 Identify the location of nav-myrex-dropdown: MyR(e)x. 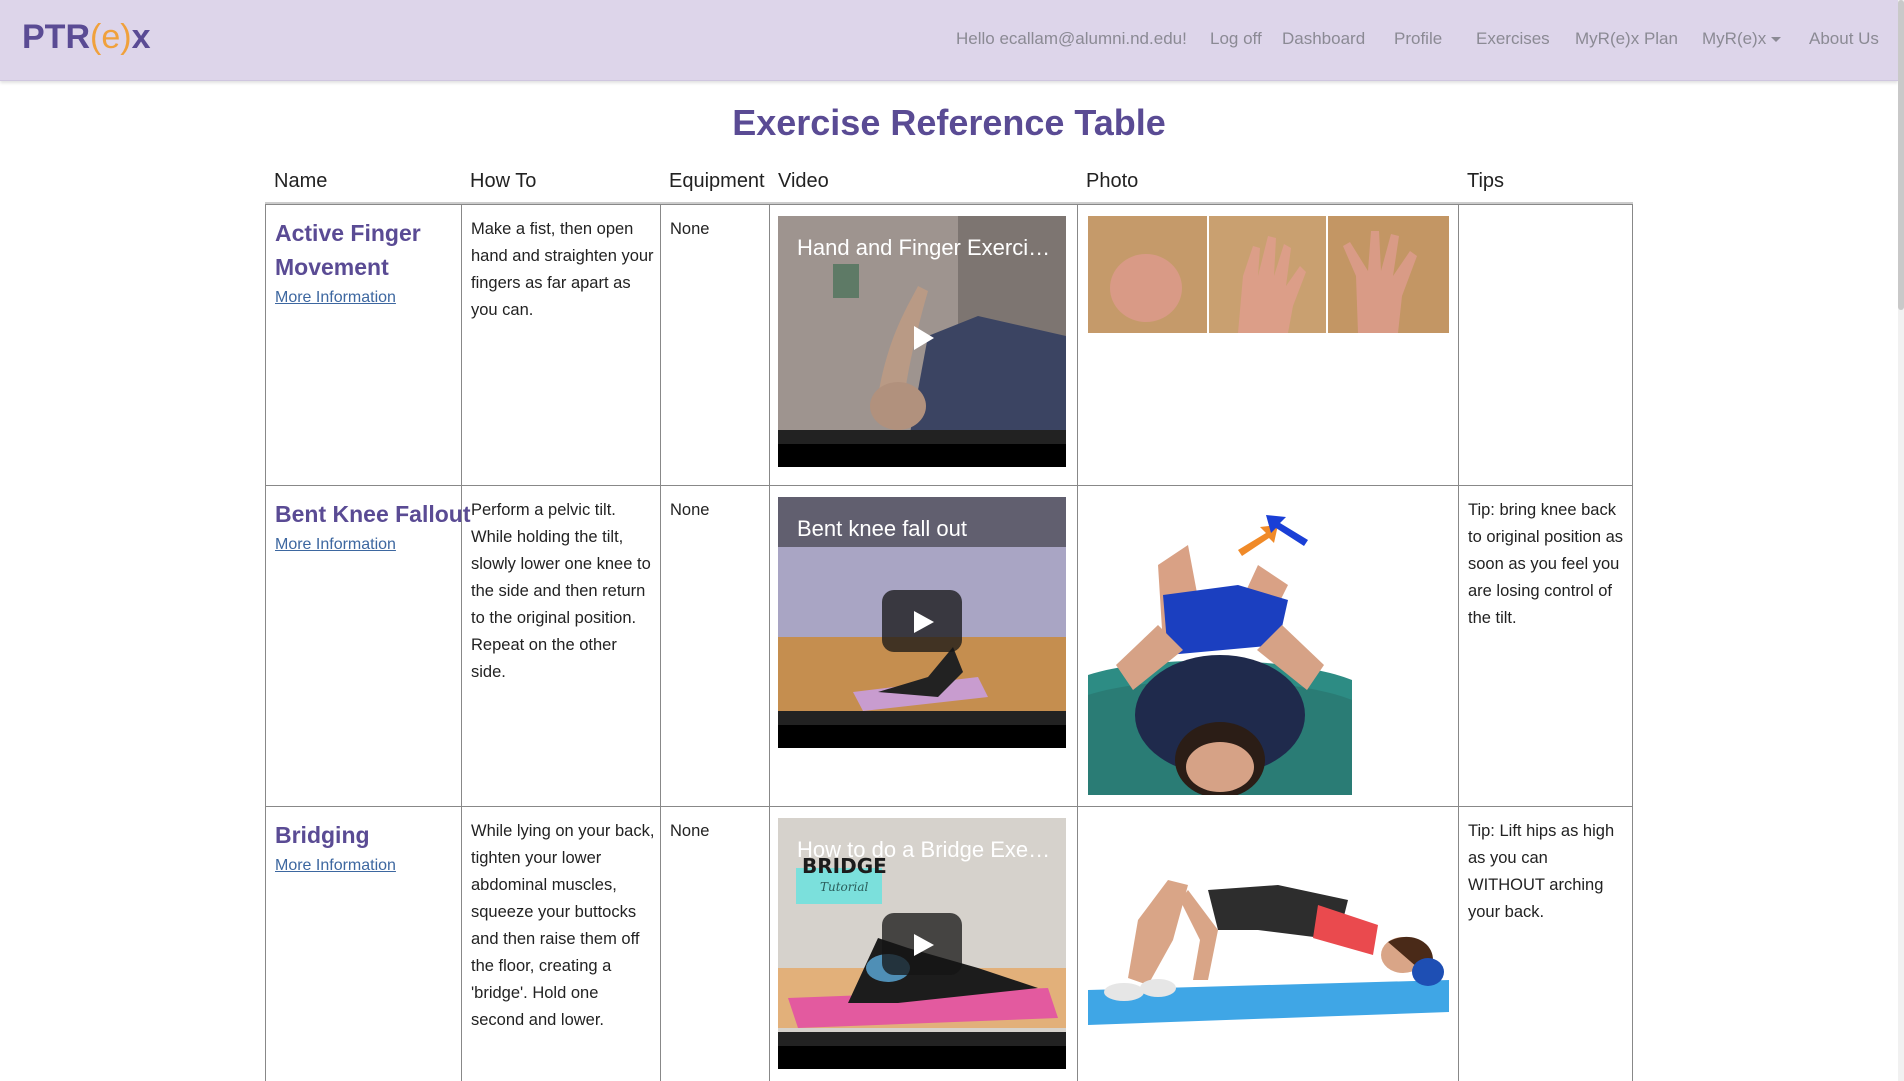
(1742, 39).